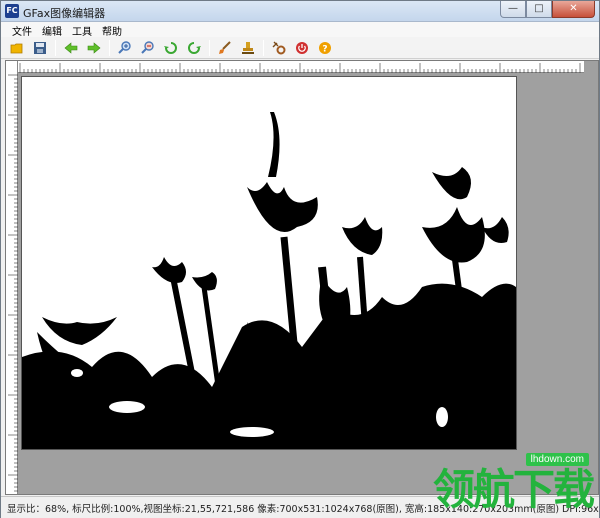  I want to click on horizontal-ruler, so click(295, 67).